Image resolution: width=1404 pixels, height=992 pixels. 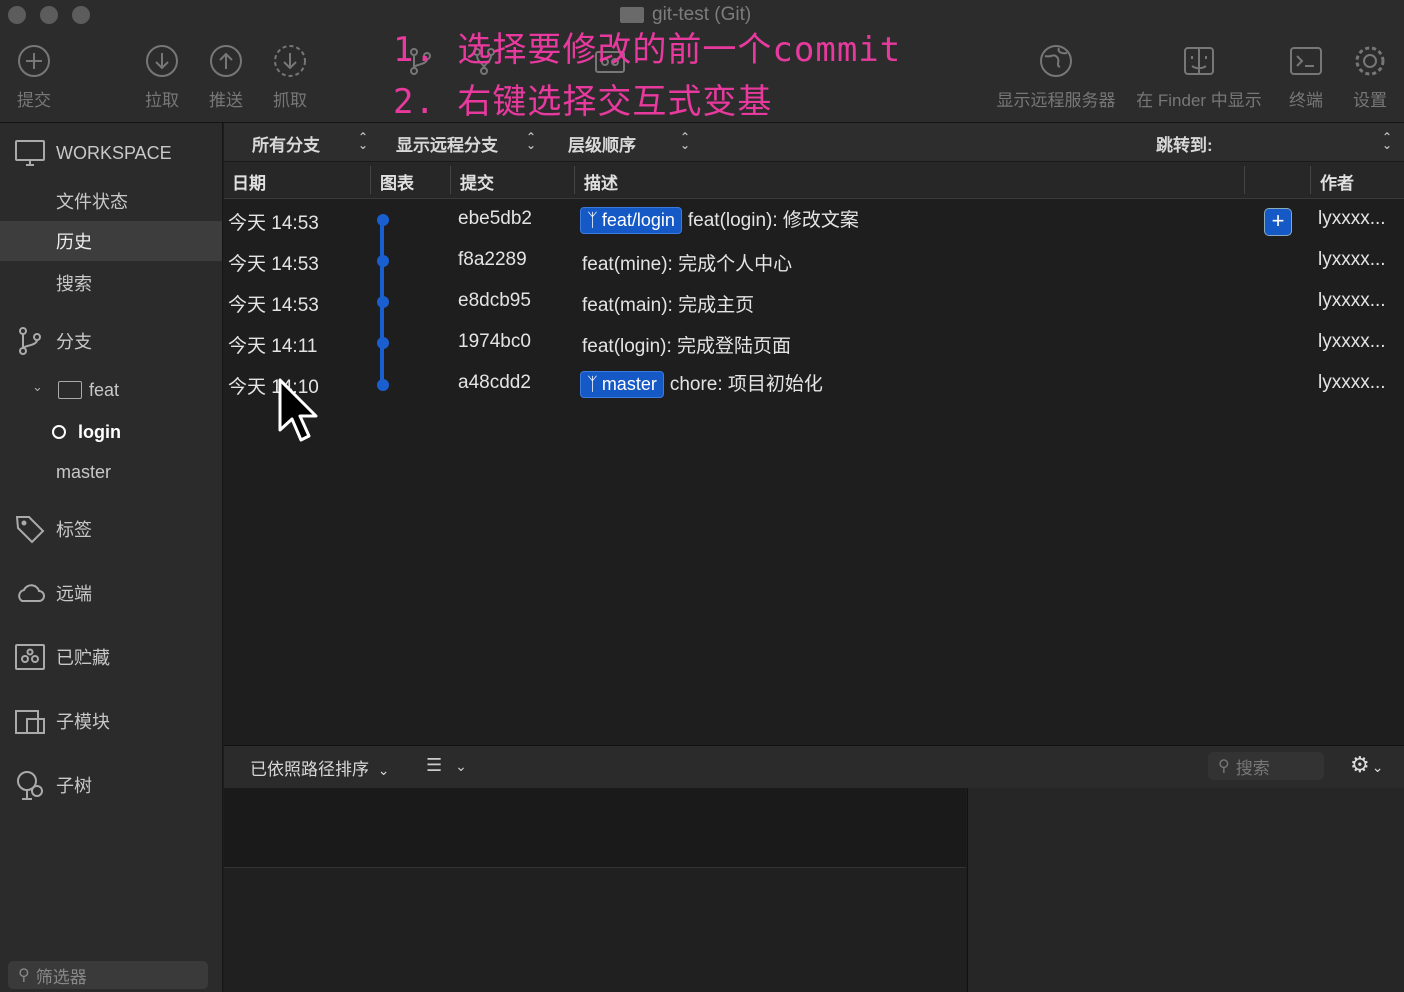 I want to click on column-header-graph: 图表, so click(x=397, y=181).